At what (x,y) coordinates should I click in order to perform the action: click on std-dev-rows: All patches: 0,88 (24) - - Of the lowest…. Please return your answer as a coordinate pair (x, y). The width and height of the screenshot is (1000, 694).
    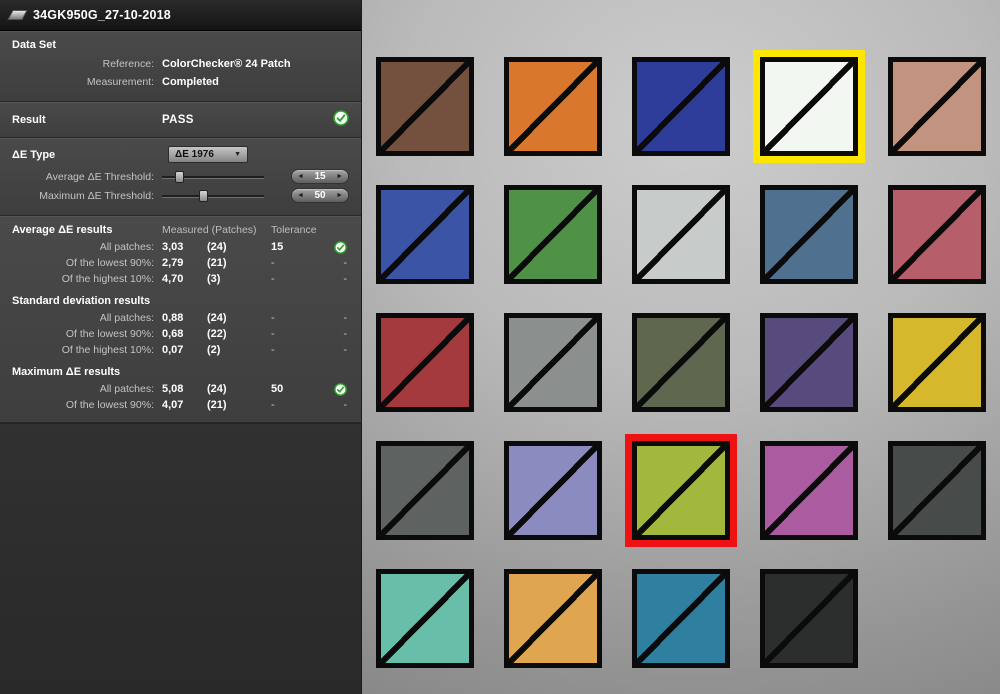
    Looking at the image, I should click on (180, 334).